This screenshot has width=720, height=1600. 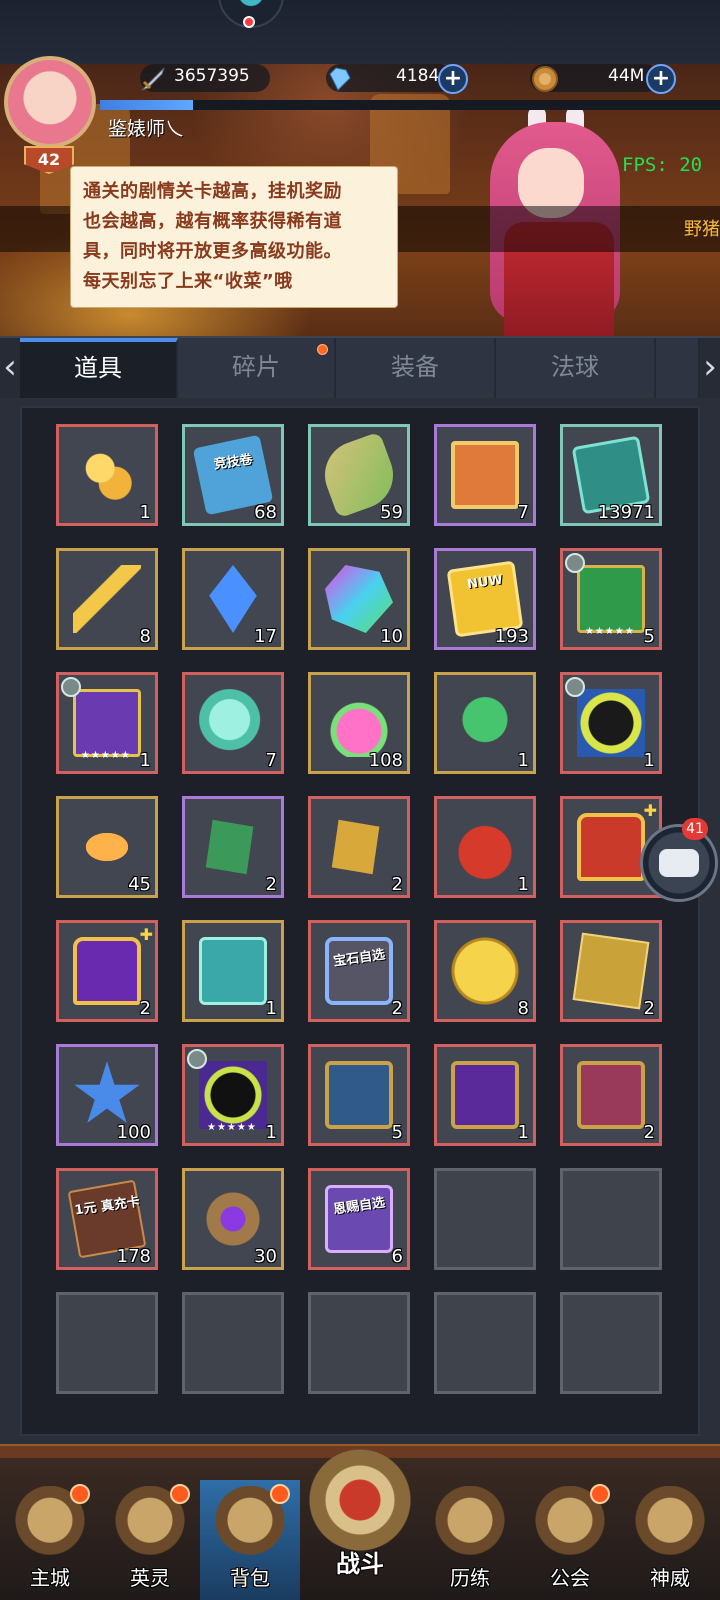 What do you see at coordinates (360, 1500) in the screenshot?
I see `battle-crest-icon` at bounding box center [360, 1500].